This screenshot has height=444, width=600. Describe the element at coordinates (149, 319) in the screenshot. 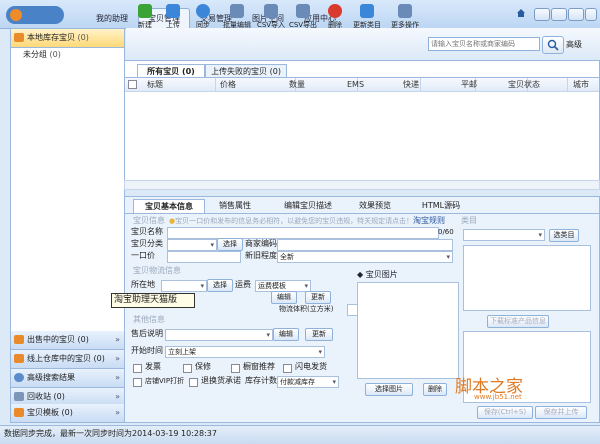

I see `section-other: 其他信息` at that location.